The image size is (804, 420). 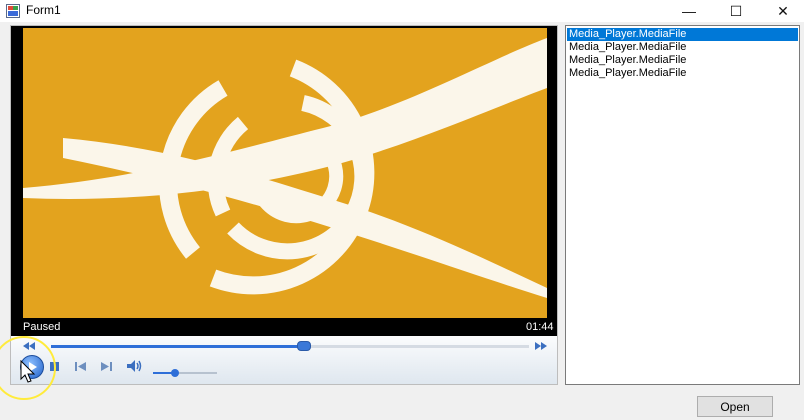 What do you see at coordinates (284, 328) in the screenshot?
I see `status-bar: Paused 01:44` at bounding box center [284, 328].